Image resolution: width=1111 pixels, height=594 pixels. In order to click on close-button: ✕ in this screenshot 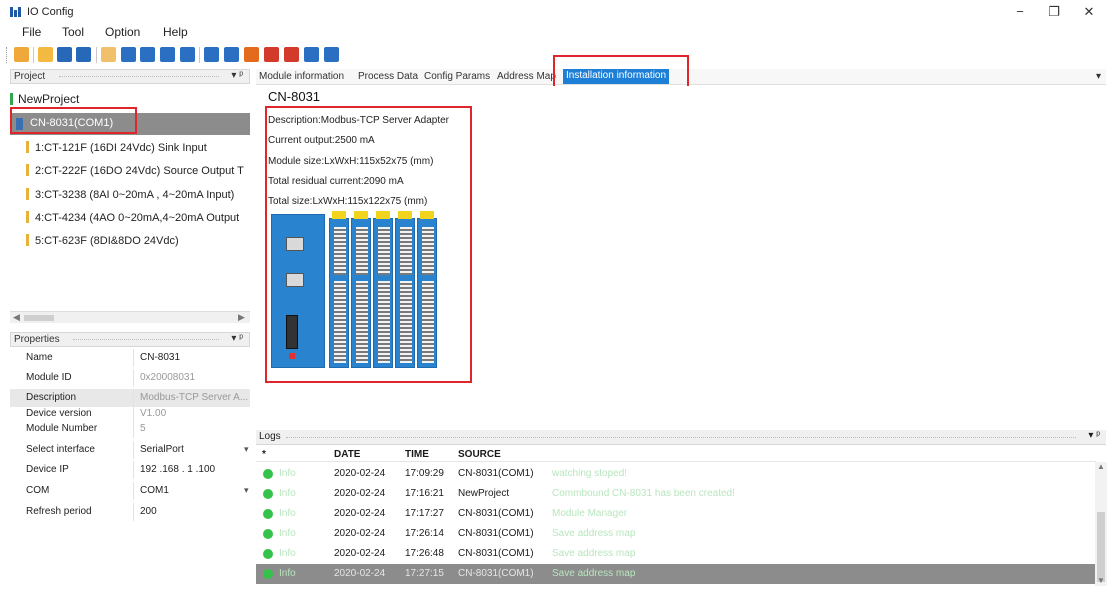, I will do `click(1089, 12)`.